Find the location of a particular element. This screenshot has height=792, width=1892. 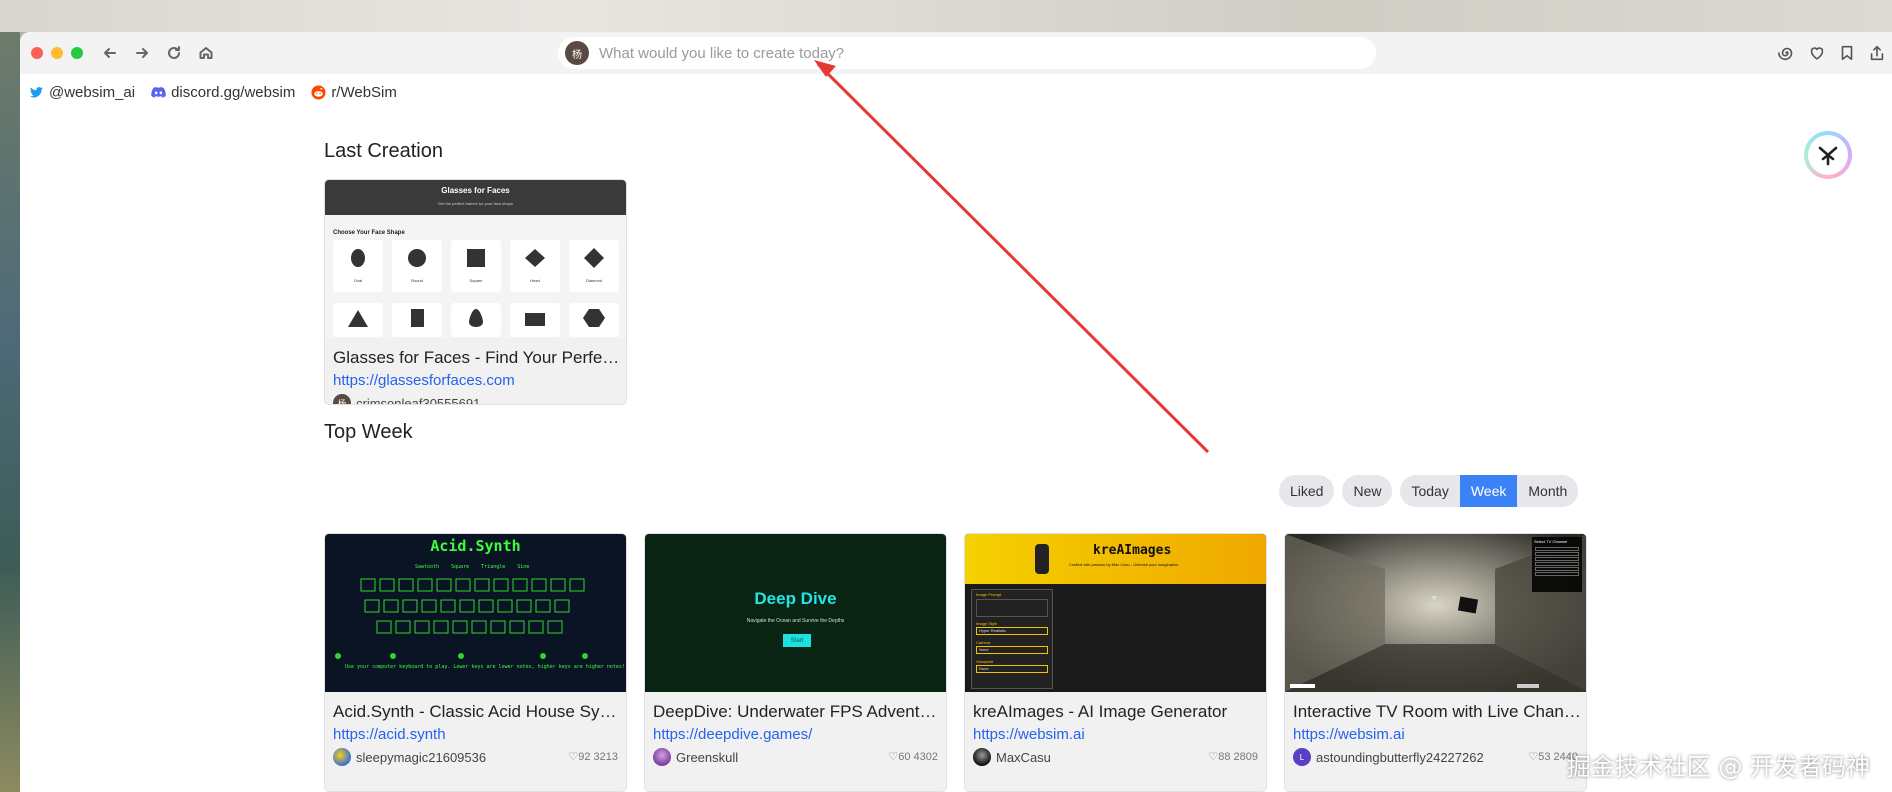

form-label: Viewpoint is located at coordinates (985, 661).